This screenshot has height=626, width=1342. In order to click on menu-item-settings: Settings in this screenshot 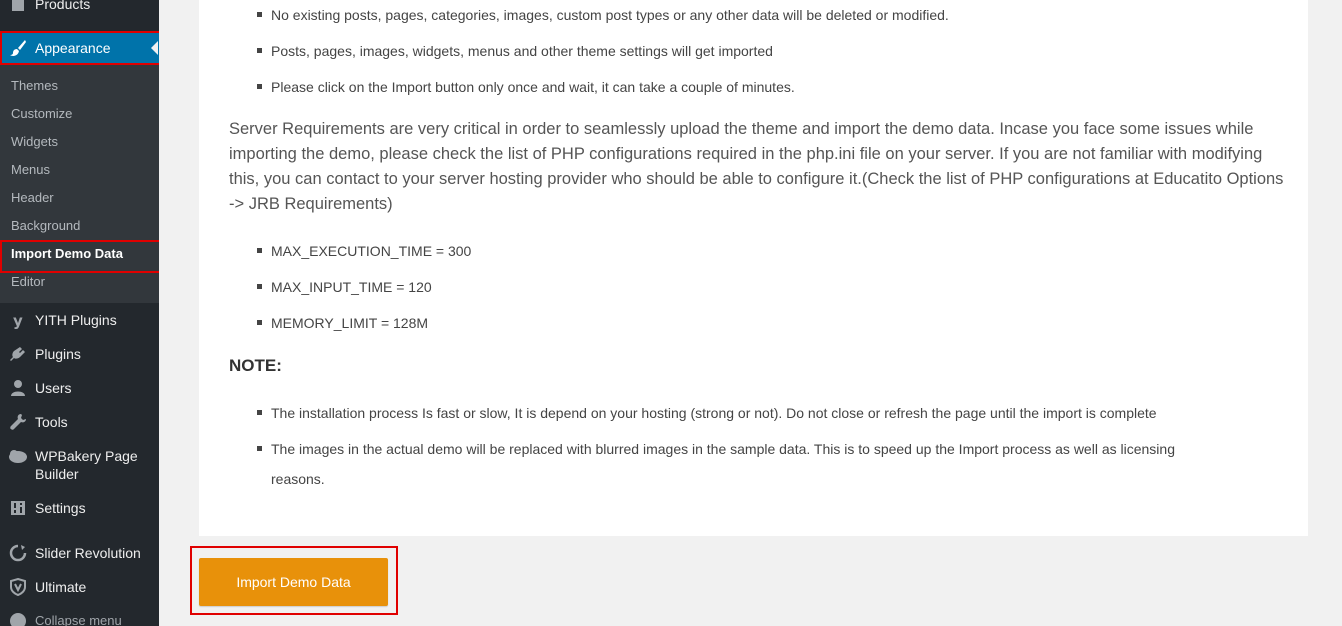, I will do `click(79, 508)`.